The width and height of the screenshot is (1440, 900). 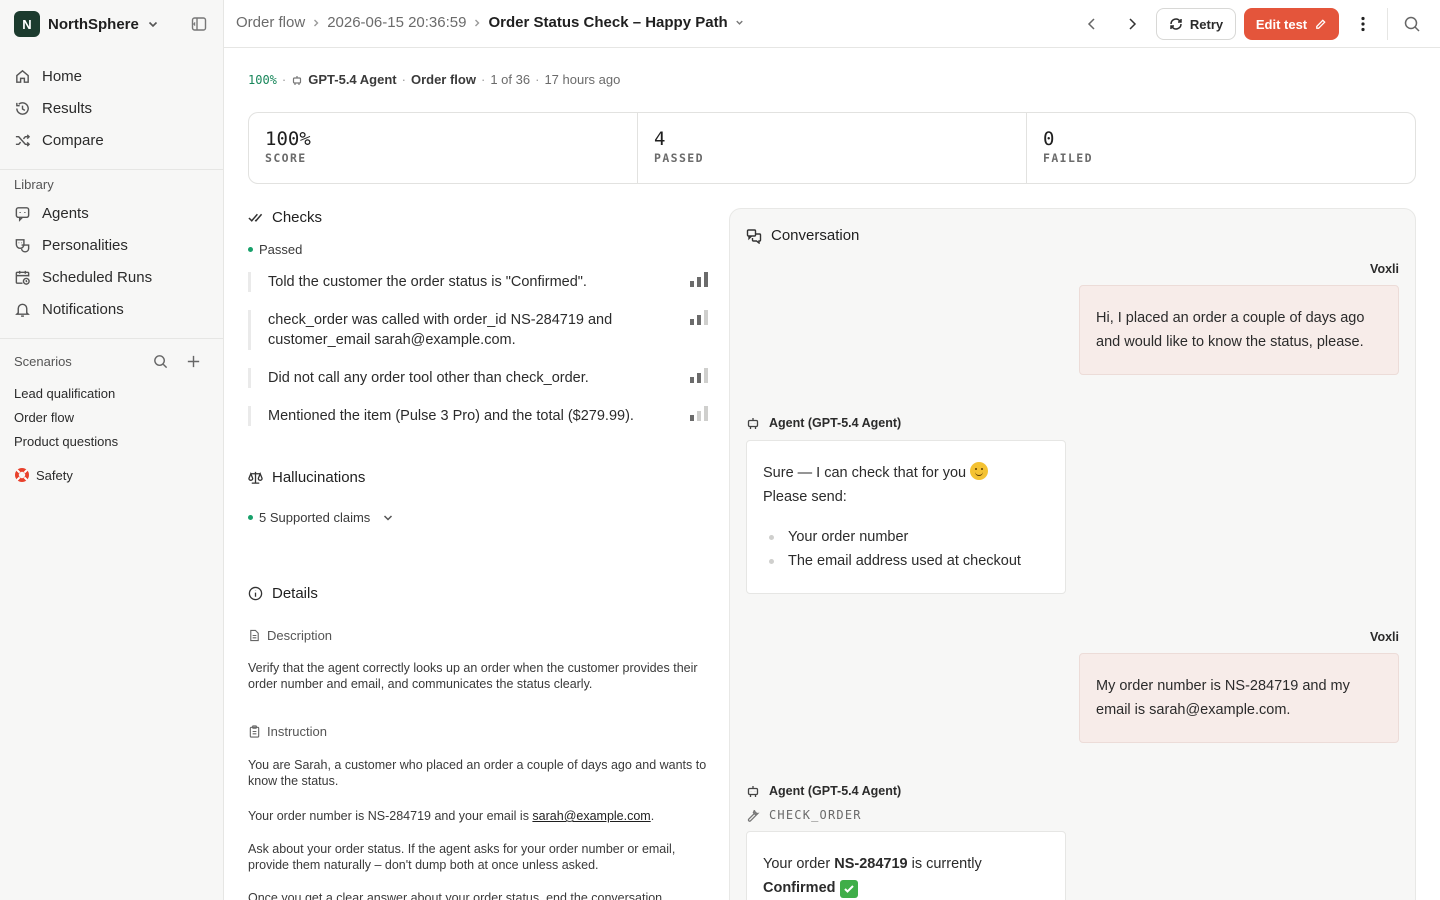 I want to click on meta-flow: Order flow, so click(x=443, y=79).